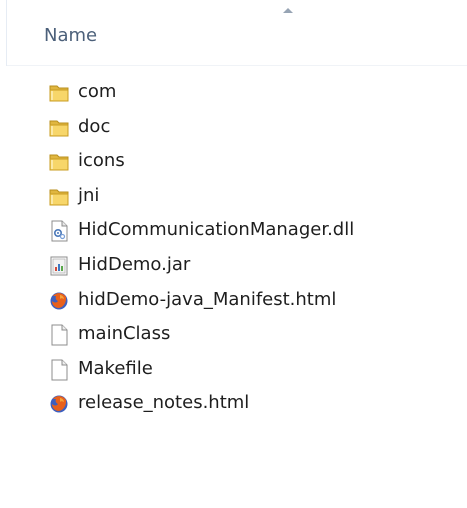  What do you see at coordinates (164, 403) in the screenshot?
I see `list-item-label: release_notes.html` at bounding box center [164, 403].